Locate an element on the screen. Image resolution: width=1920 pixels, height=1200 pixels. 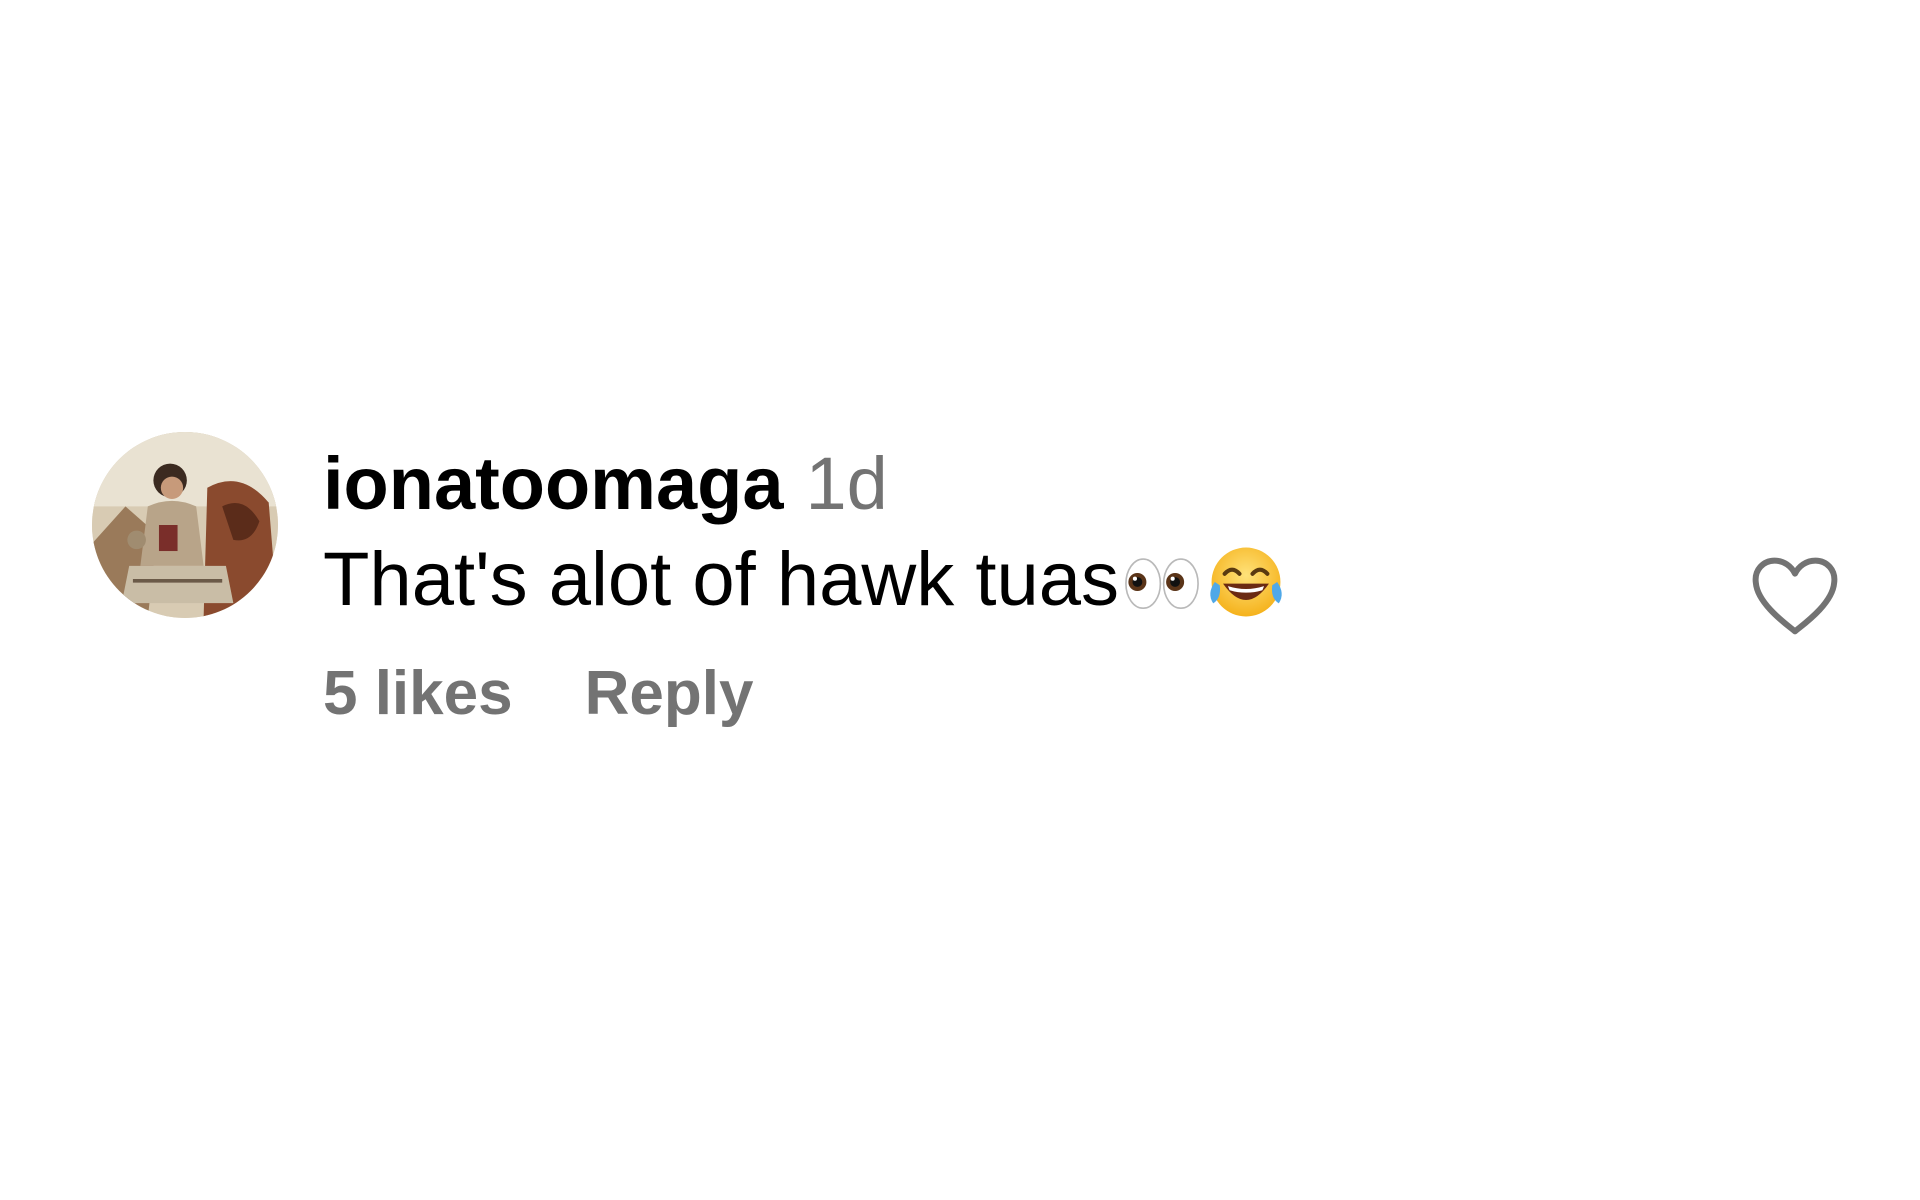
comment-text-line: That's alot of hawk tuas is located at coordinates (973, 580).